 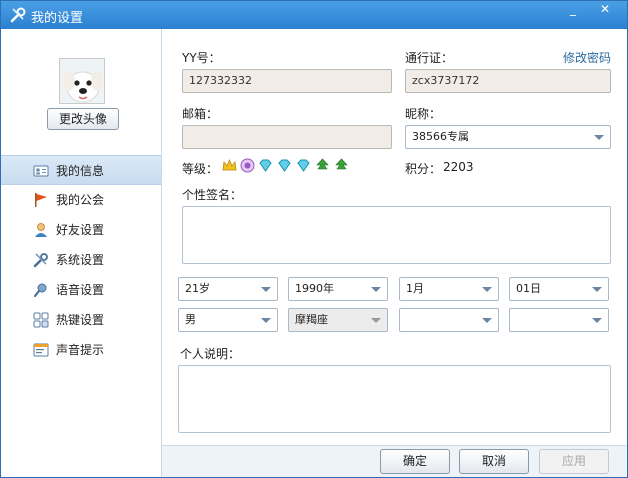 What do you see at coordinates (440, 136) in the screenshot?
I see `nickname-value: 38566专属` at bounding box center [440, 136].